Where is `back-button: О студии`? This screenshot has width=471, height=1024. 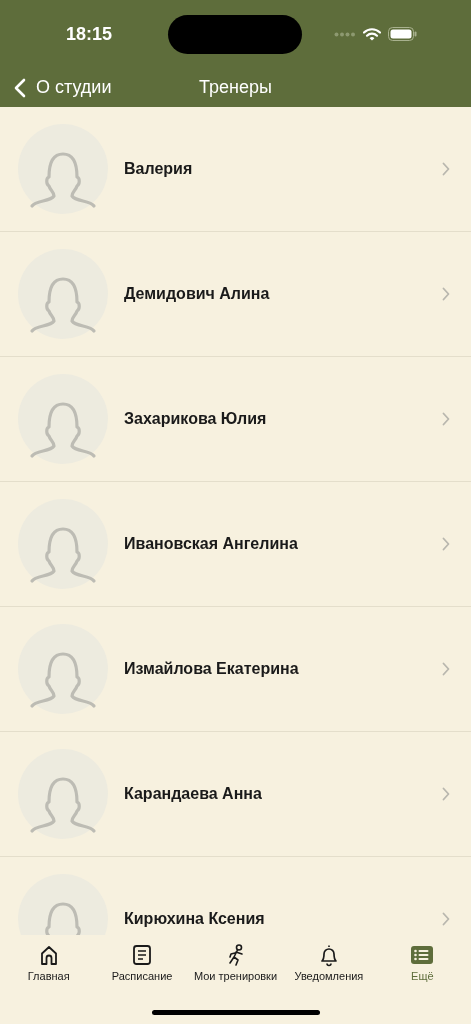 back-button: О студии is located at coordinates (56, 87).